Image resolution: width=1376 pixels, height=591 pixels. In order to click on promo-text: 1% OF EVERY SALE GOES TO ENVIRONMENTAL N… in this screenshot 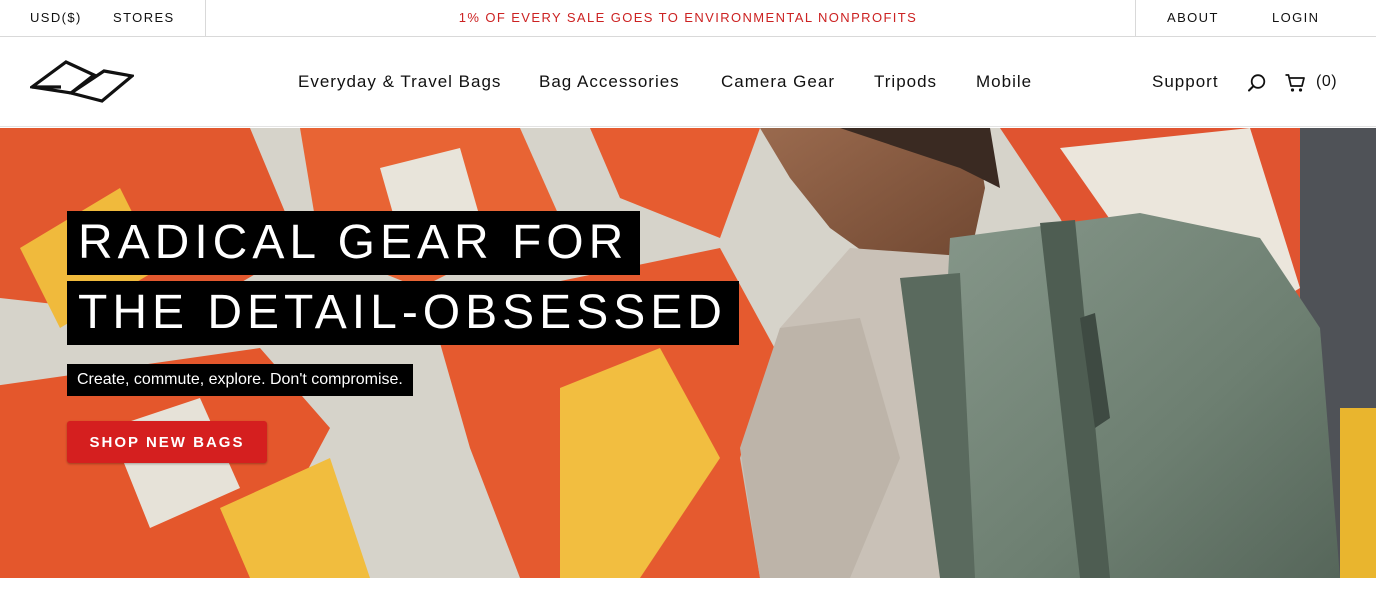, I will do `click(688, 17)`.